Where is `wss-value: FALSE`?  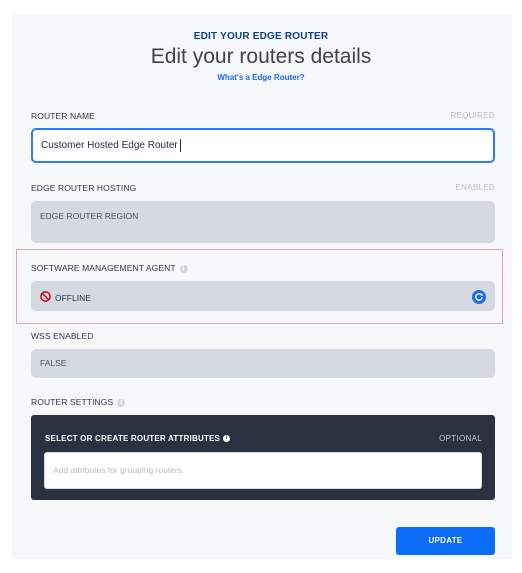
wss-value: FALSE is located at coordinates (53, 363).